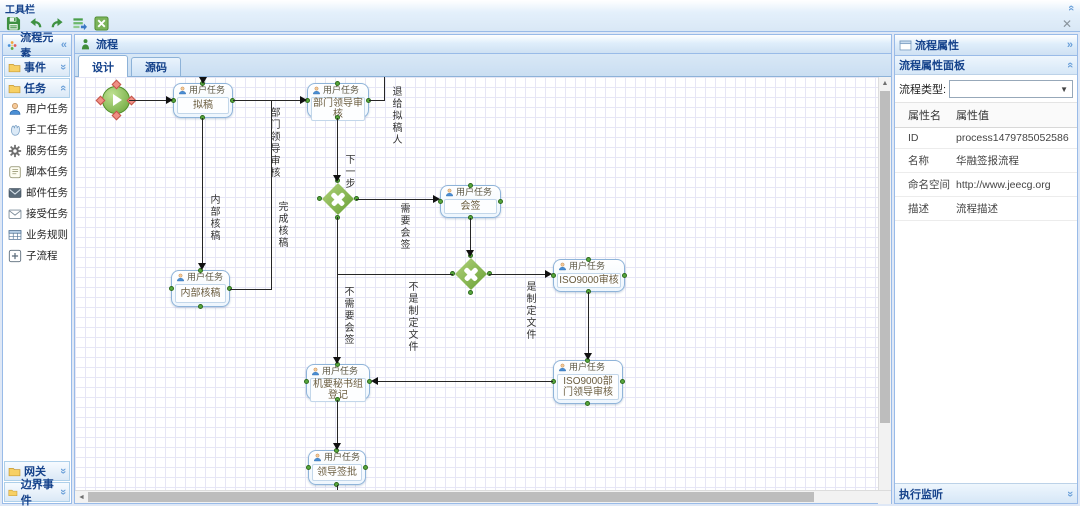 This screenshot has height=506, width=1080. I want to click on scroll-up-icon: ▲, so click(885, 83).